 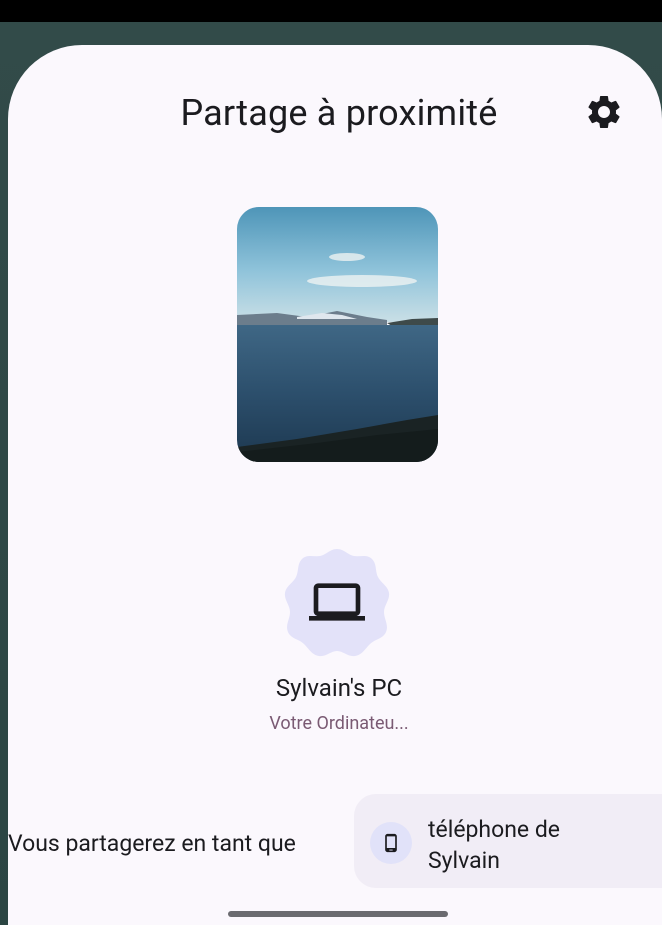 I want to click on target-device-button, so click(x=337, y=602).